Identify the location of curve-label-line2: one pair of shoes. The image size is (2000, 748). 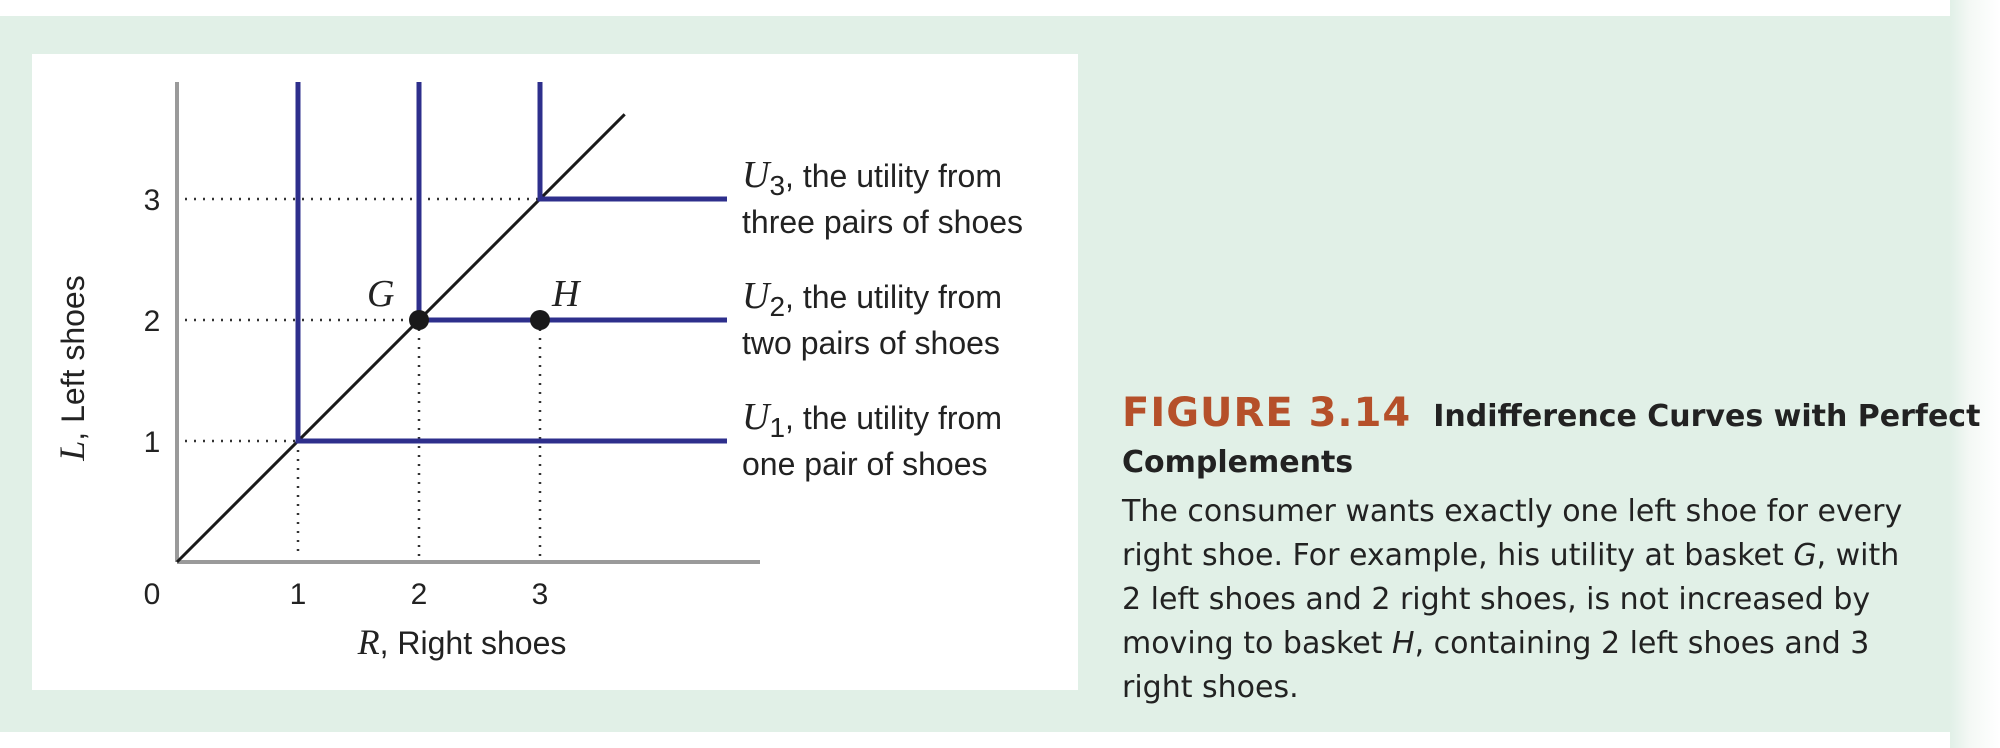
(865, 464).